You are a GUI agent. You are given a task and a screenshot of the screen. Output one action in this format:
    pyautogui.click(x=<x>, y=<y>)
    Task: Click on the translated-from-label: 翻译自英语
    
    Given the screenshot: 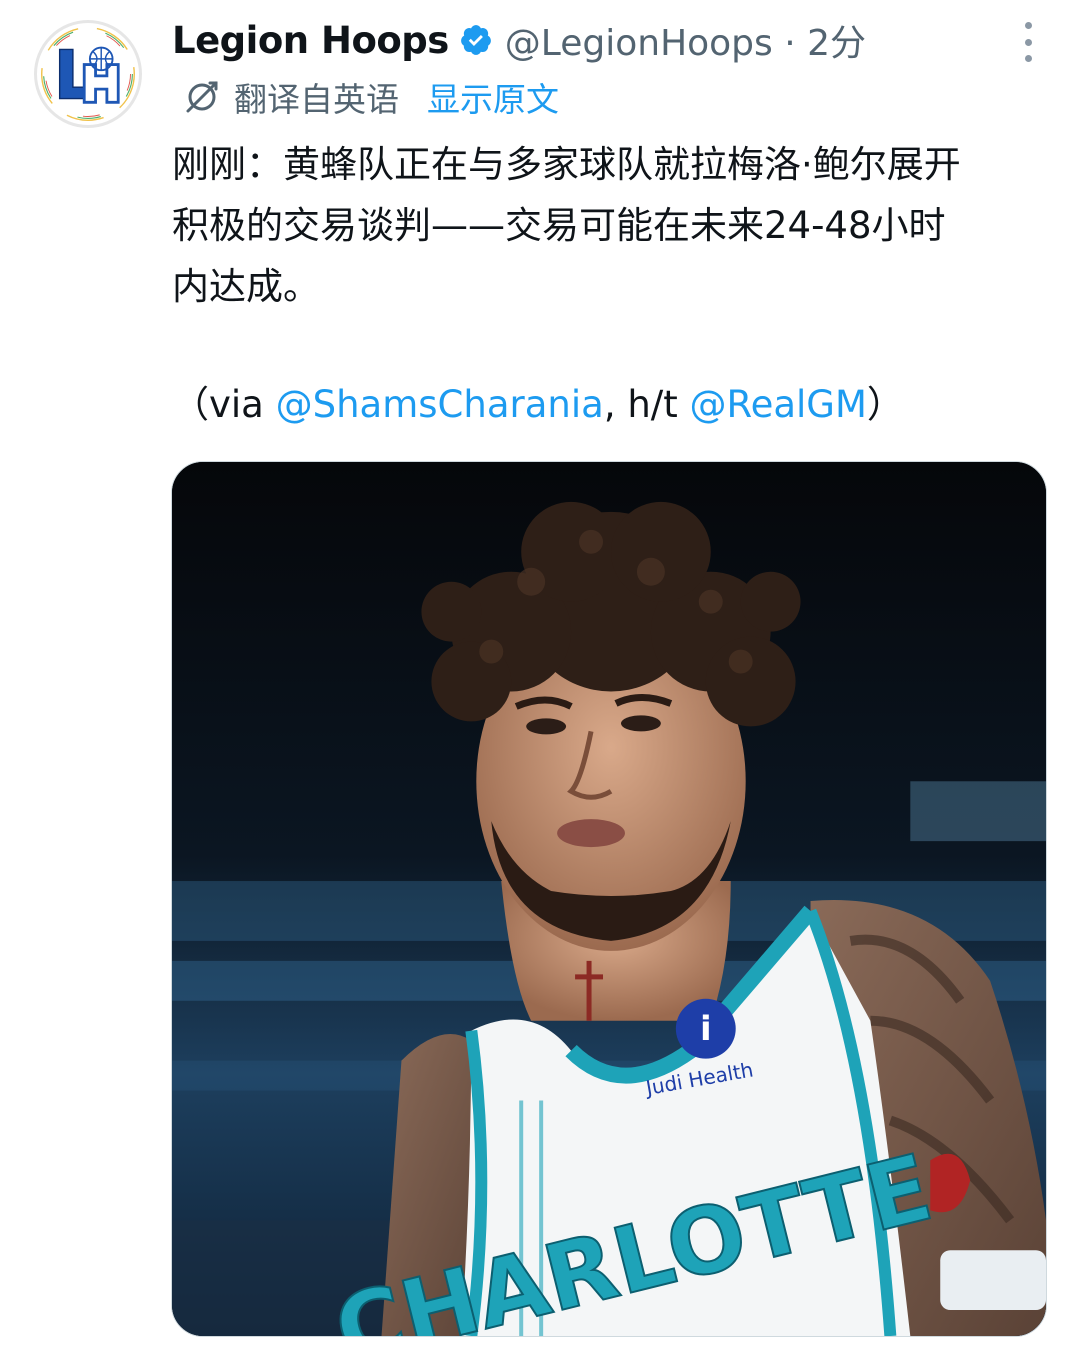 What is the action you would take?
    pyautogui.click(x=316, y=99)
    